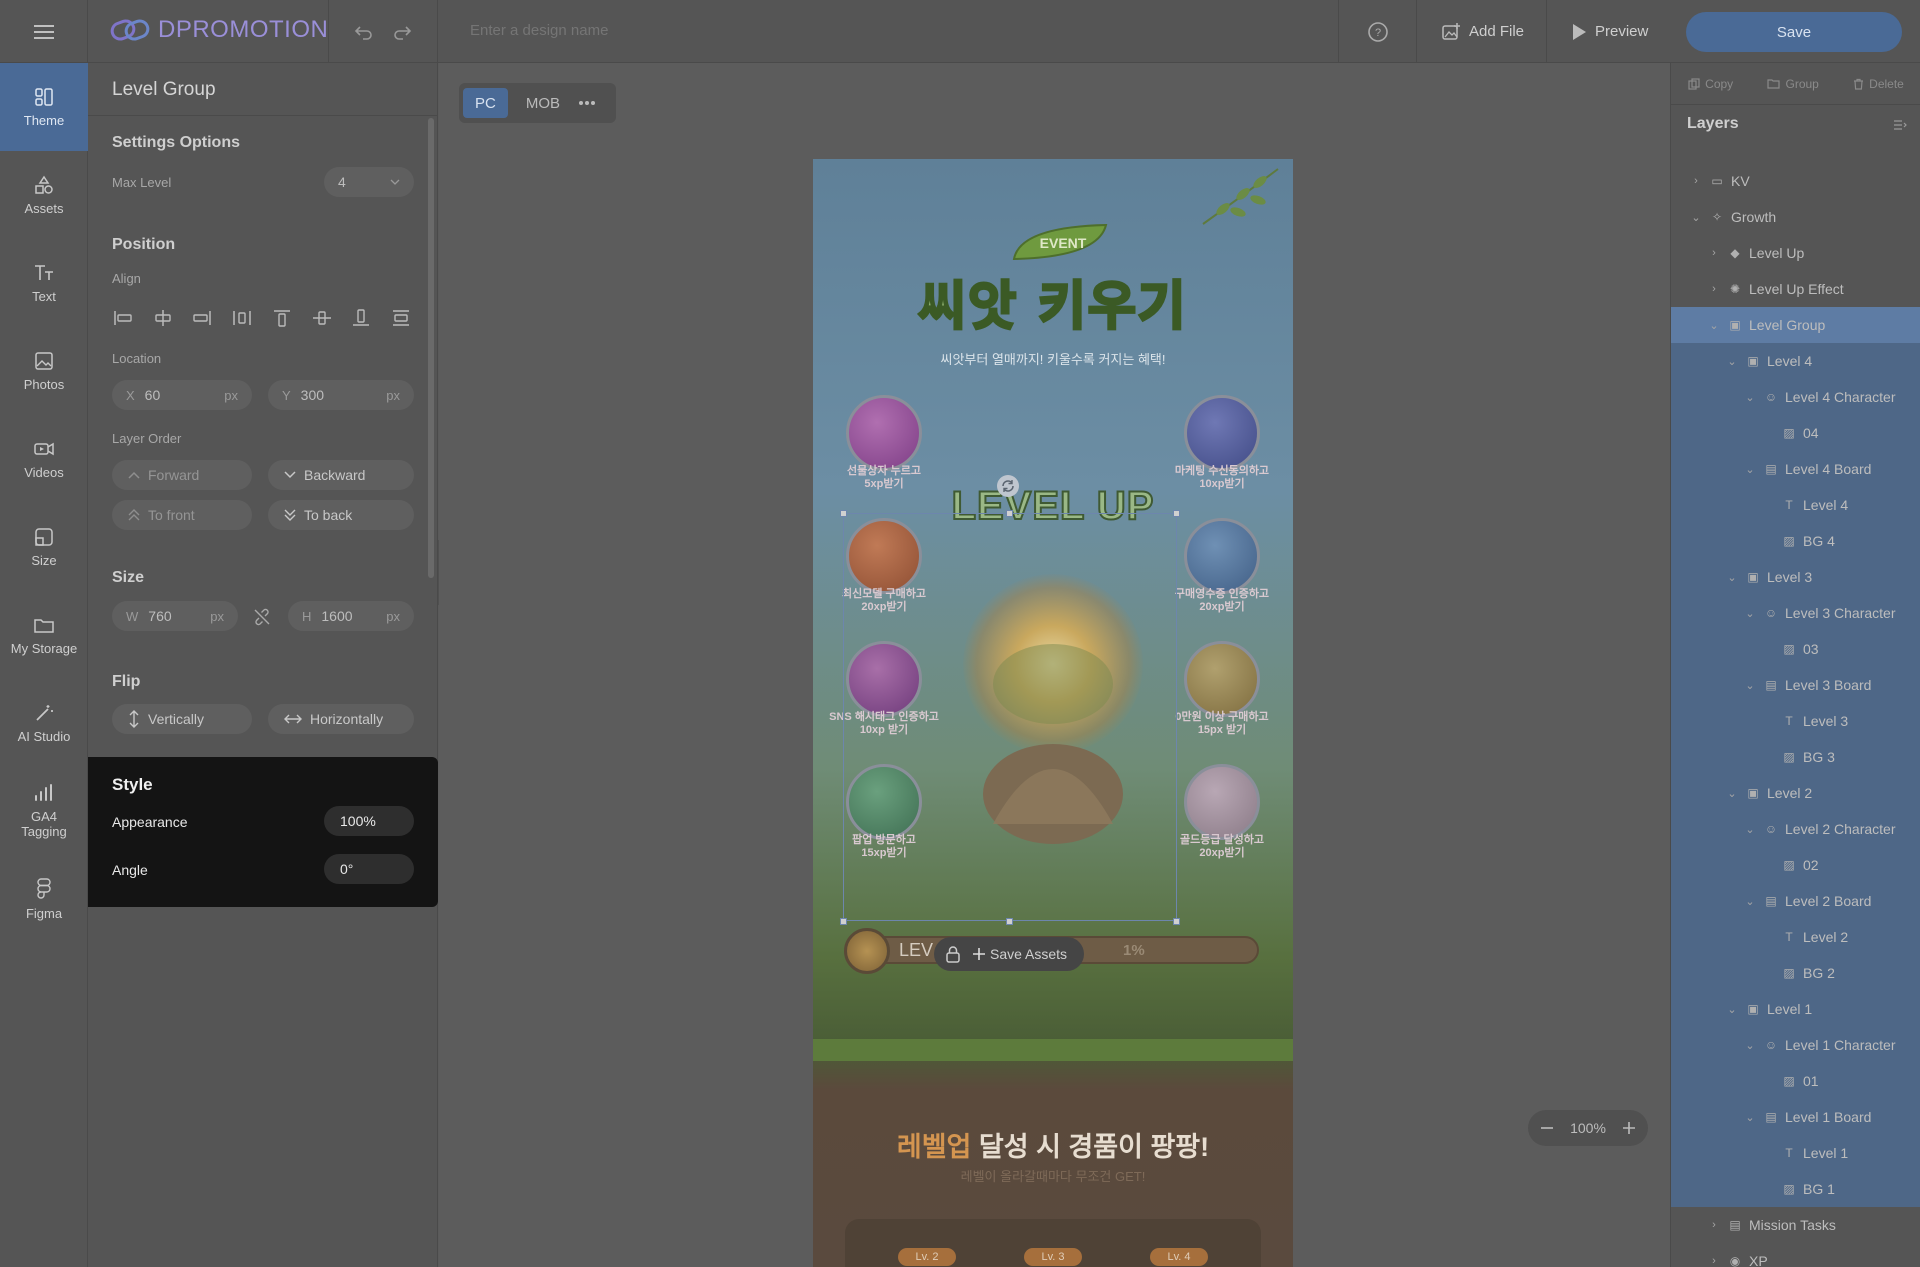 This screenshot has height=1267, width=1920. Describe the element at coordinates (242, 318) in the screenshot. I see `distribute-horizontal-icon` at that location.